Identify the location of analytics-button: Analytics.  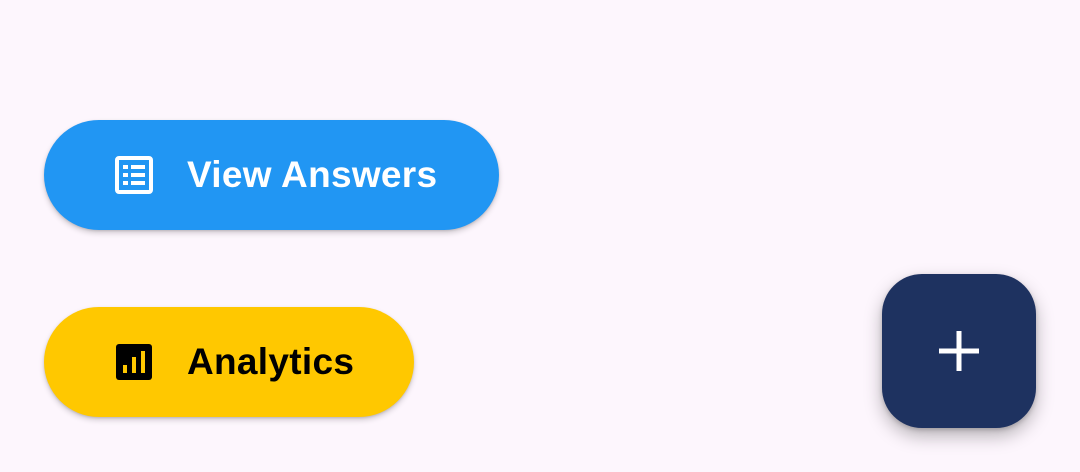
(229, 362).